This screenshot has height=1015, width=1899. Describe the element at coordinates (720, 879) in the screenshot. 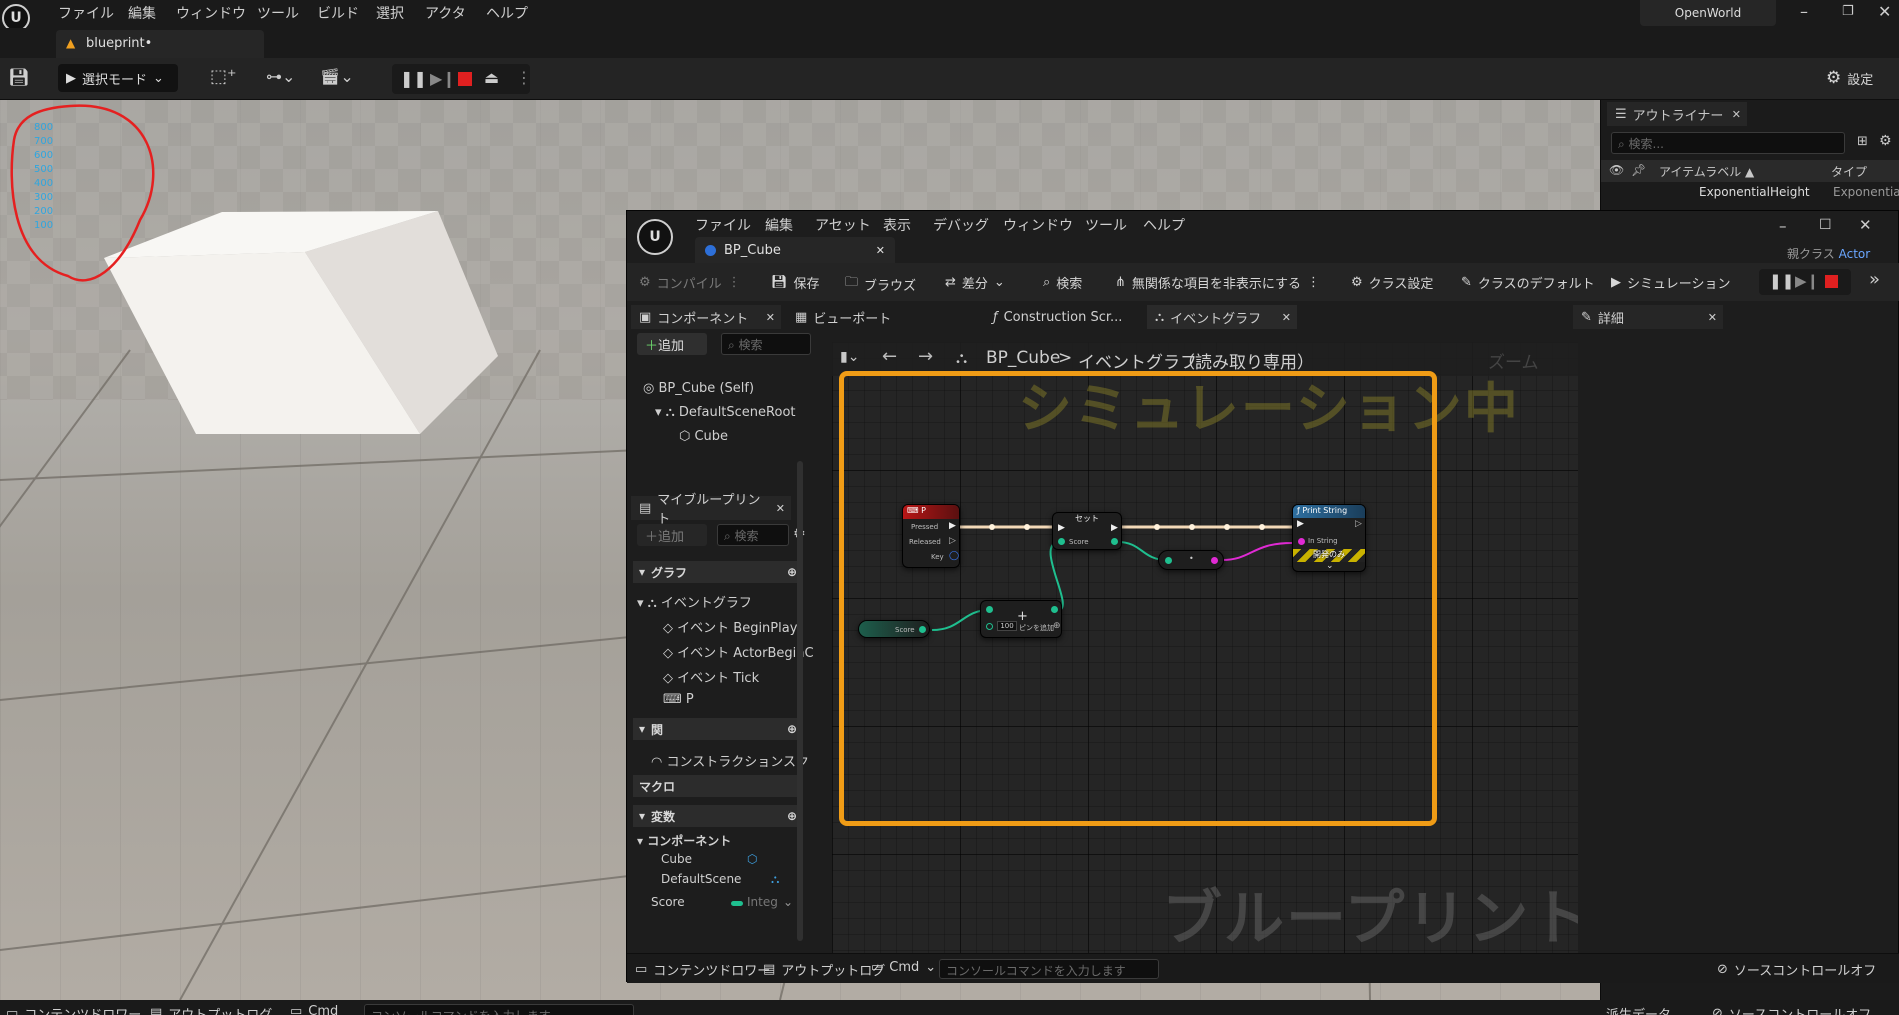

I see `var-default-scene: DefaultScene ⛬` at that location.